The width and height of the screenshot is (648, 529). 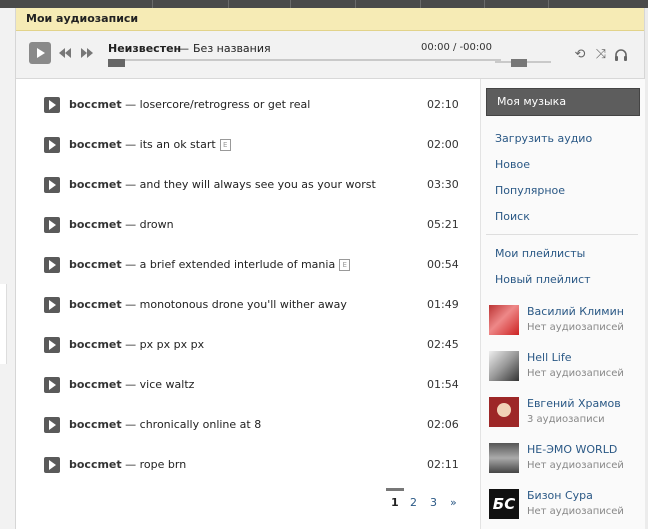 What do you see at coordinates (621, 55) in the screenshot?
I see `headphones-icon` at bounding box center [621, 55].